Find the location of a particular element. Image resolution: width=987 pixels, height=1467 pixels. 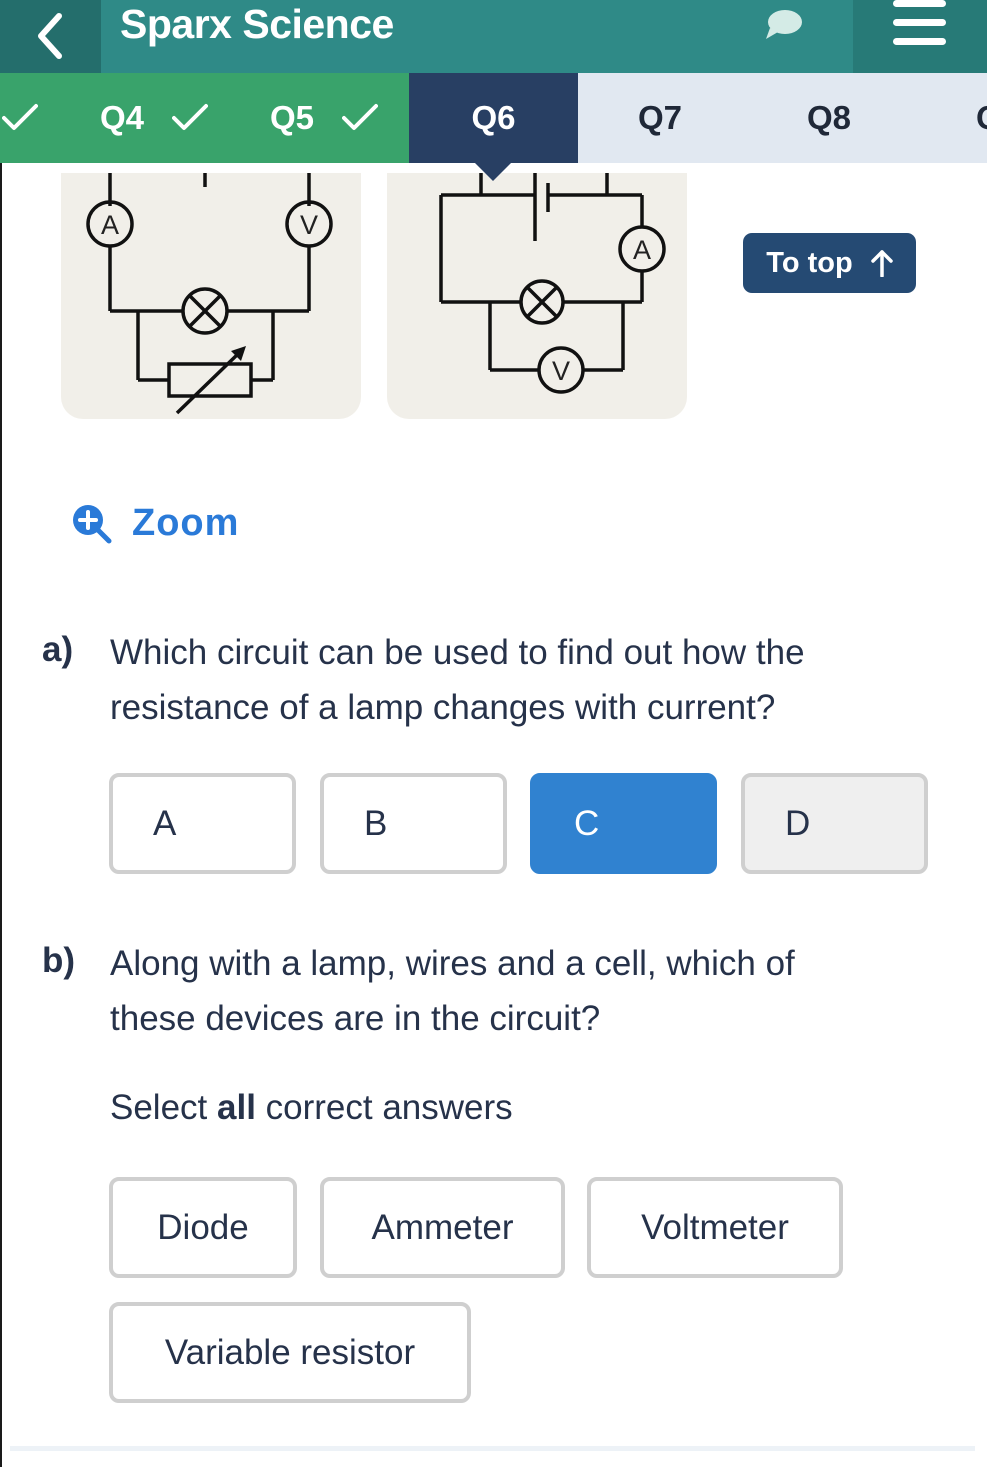

circuit-diagram-c: A V is located at coordinates (211, 296).